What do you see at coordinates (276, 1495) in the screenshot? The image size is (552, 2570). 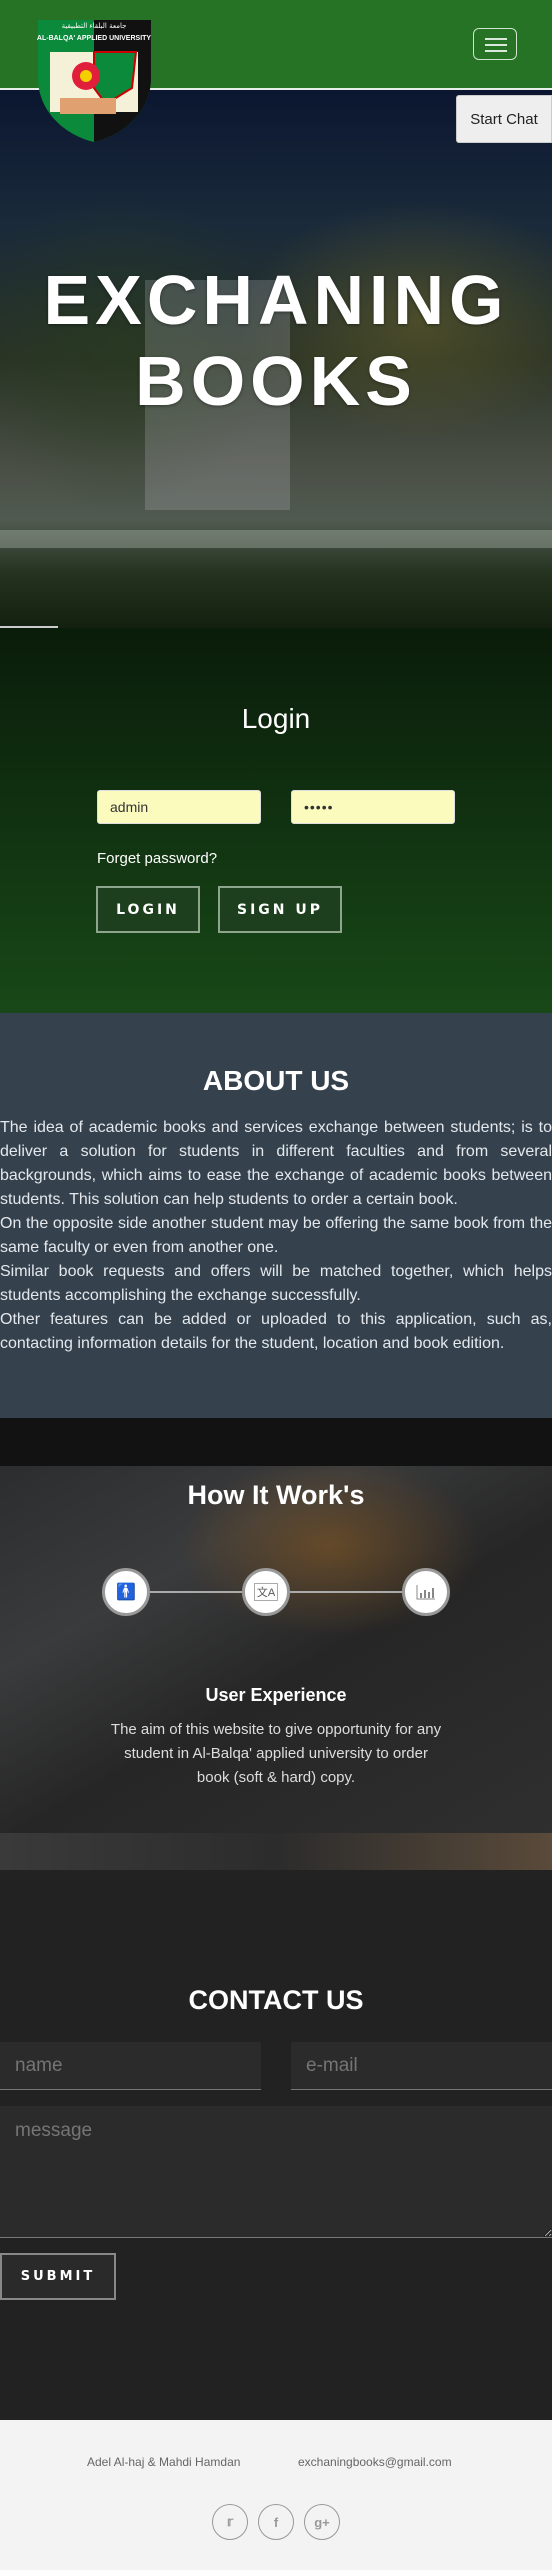 I see `how-title: How It Work's` at bounding box center [276, 1495].